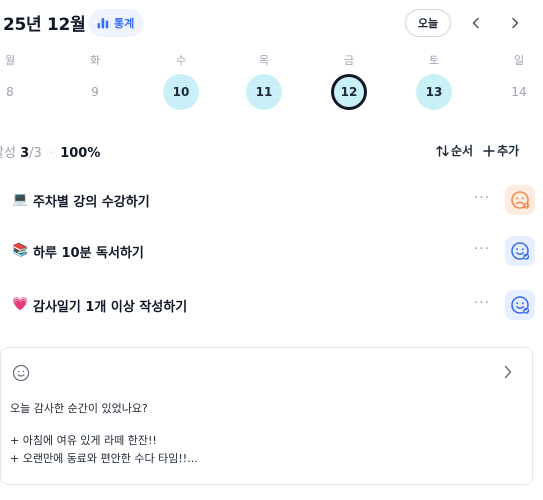 Image resolution: width=543 pixels, height=500 pixels. What do you see at coordinates (428, 23) in the screenshot?
I see `today-button: 오늘` at bounding box center [428, 23].